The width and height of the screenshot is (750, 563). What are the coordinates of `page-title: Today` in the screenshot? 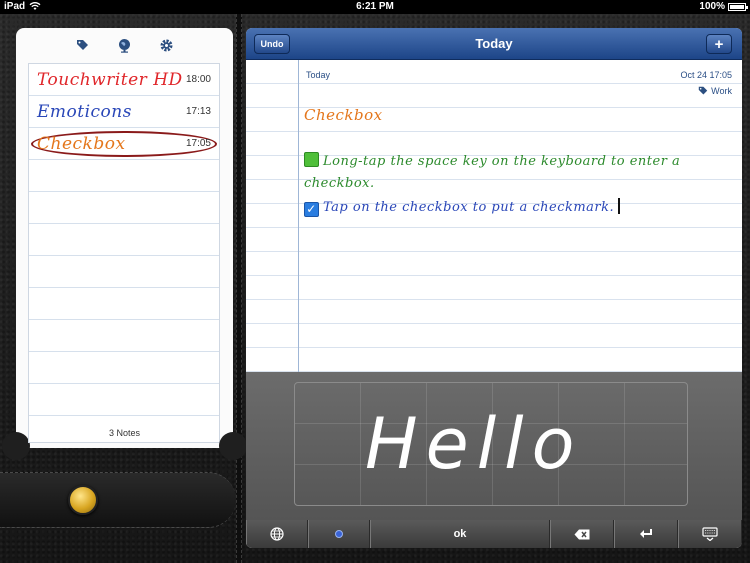 It's located at (494, 43).